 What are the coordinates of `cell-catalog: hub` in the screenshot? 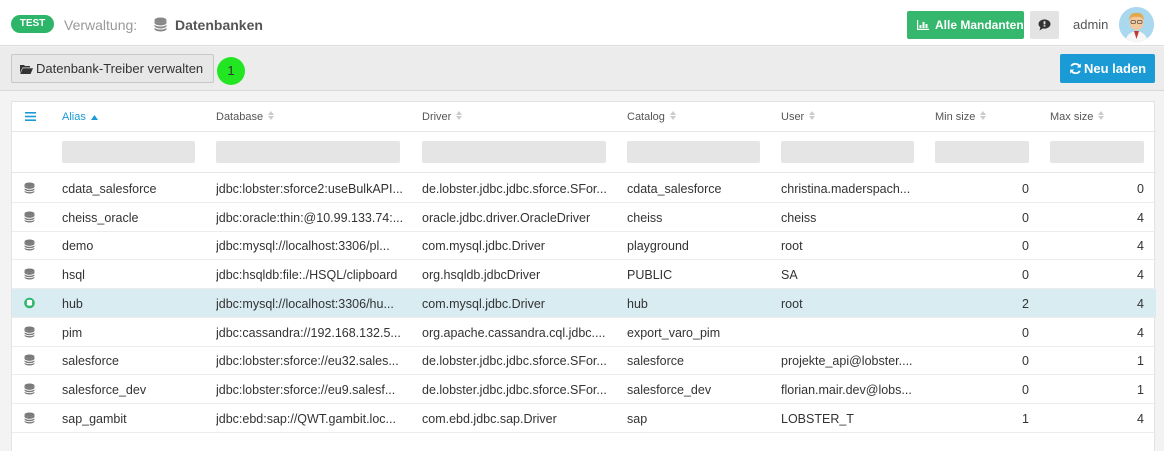 It's located at (637, 303).